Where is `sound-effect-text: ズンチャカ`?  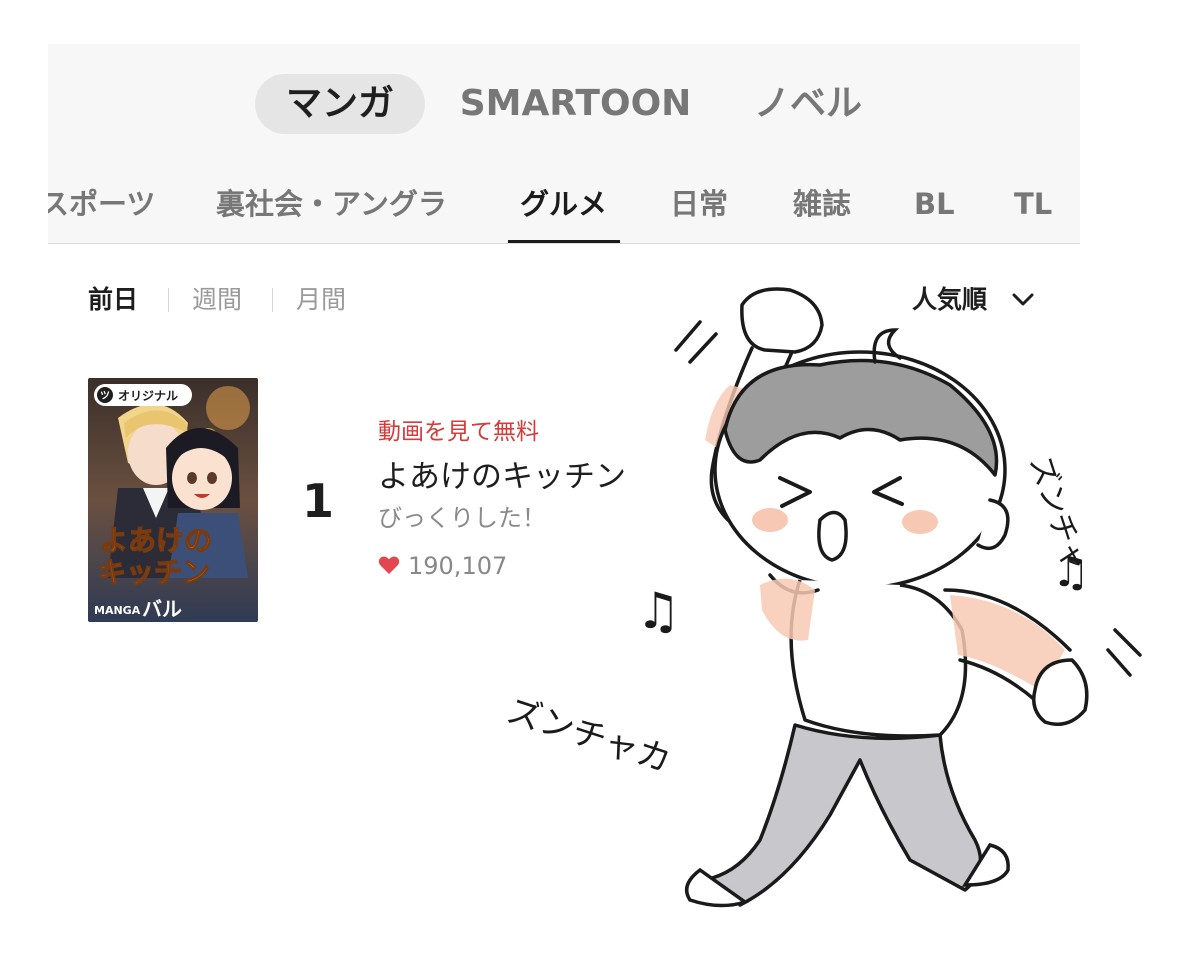
sound-effect-text: ズンチャカ is located at coordinates (589, 736).